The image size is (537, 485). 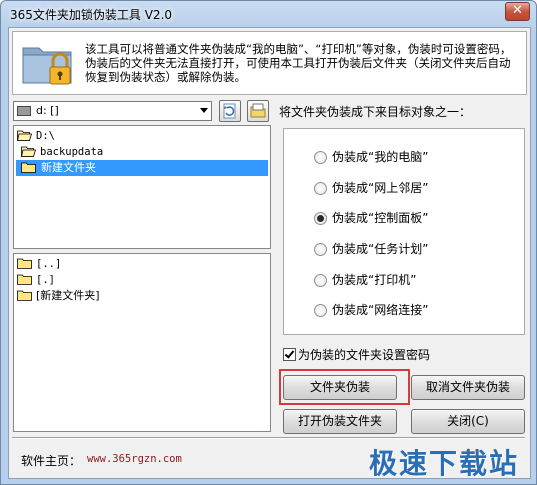 What do you see at coordinates (142, 168) in the screenshot?
I see `tree-item-selected: 新建文件夹` at bounding box center [142, 168].